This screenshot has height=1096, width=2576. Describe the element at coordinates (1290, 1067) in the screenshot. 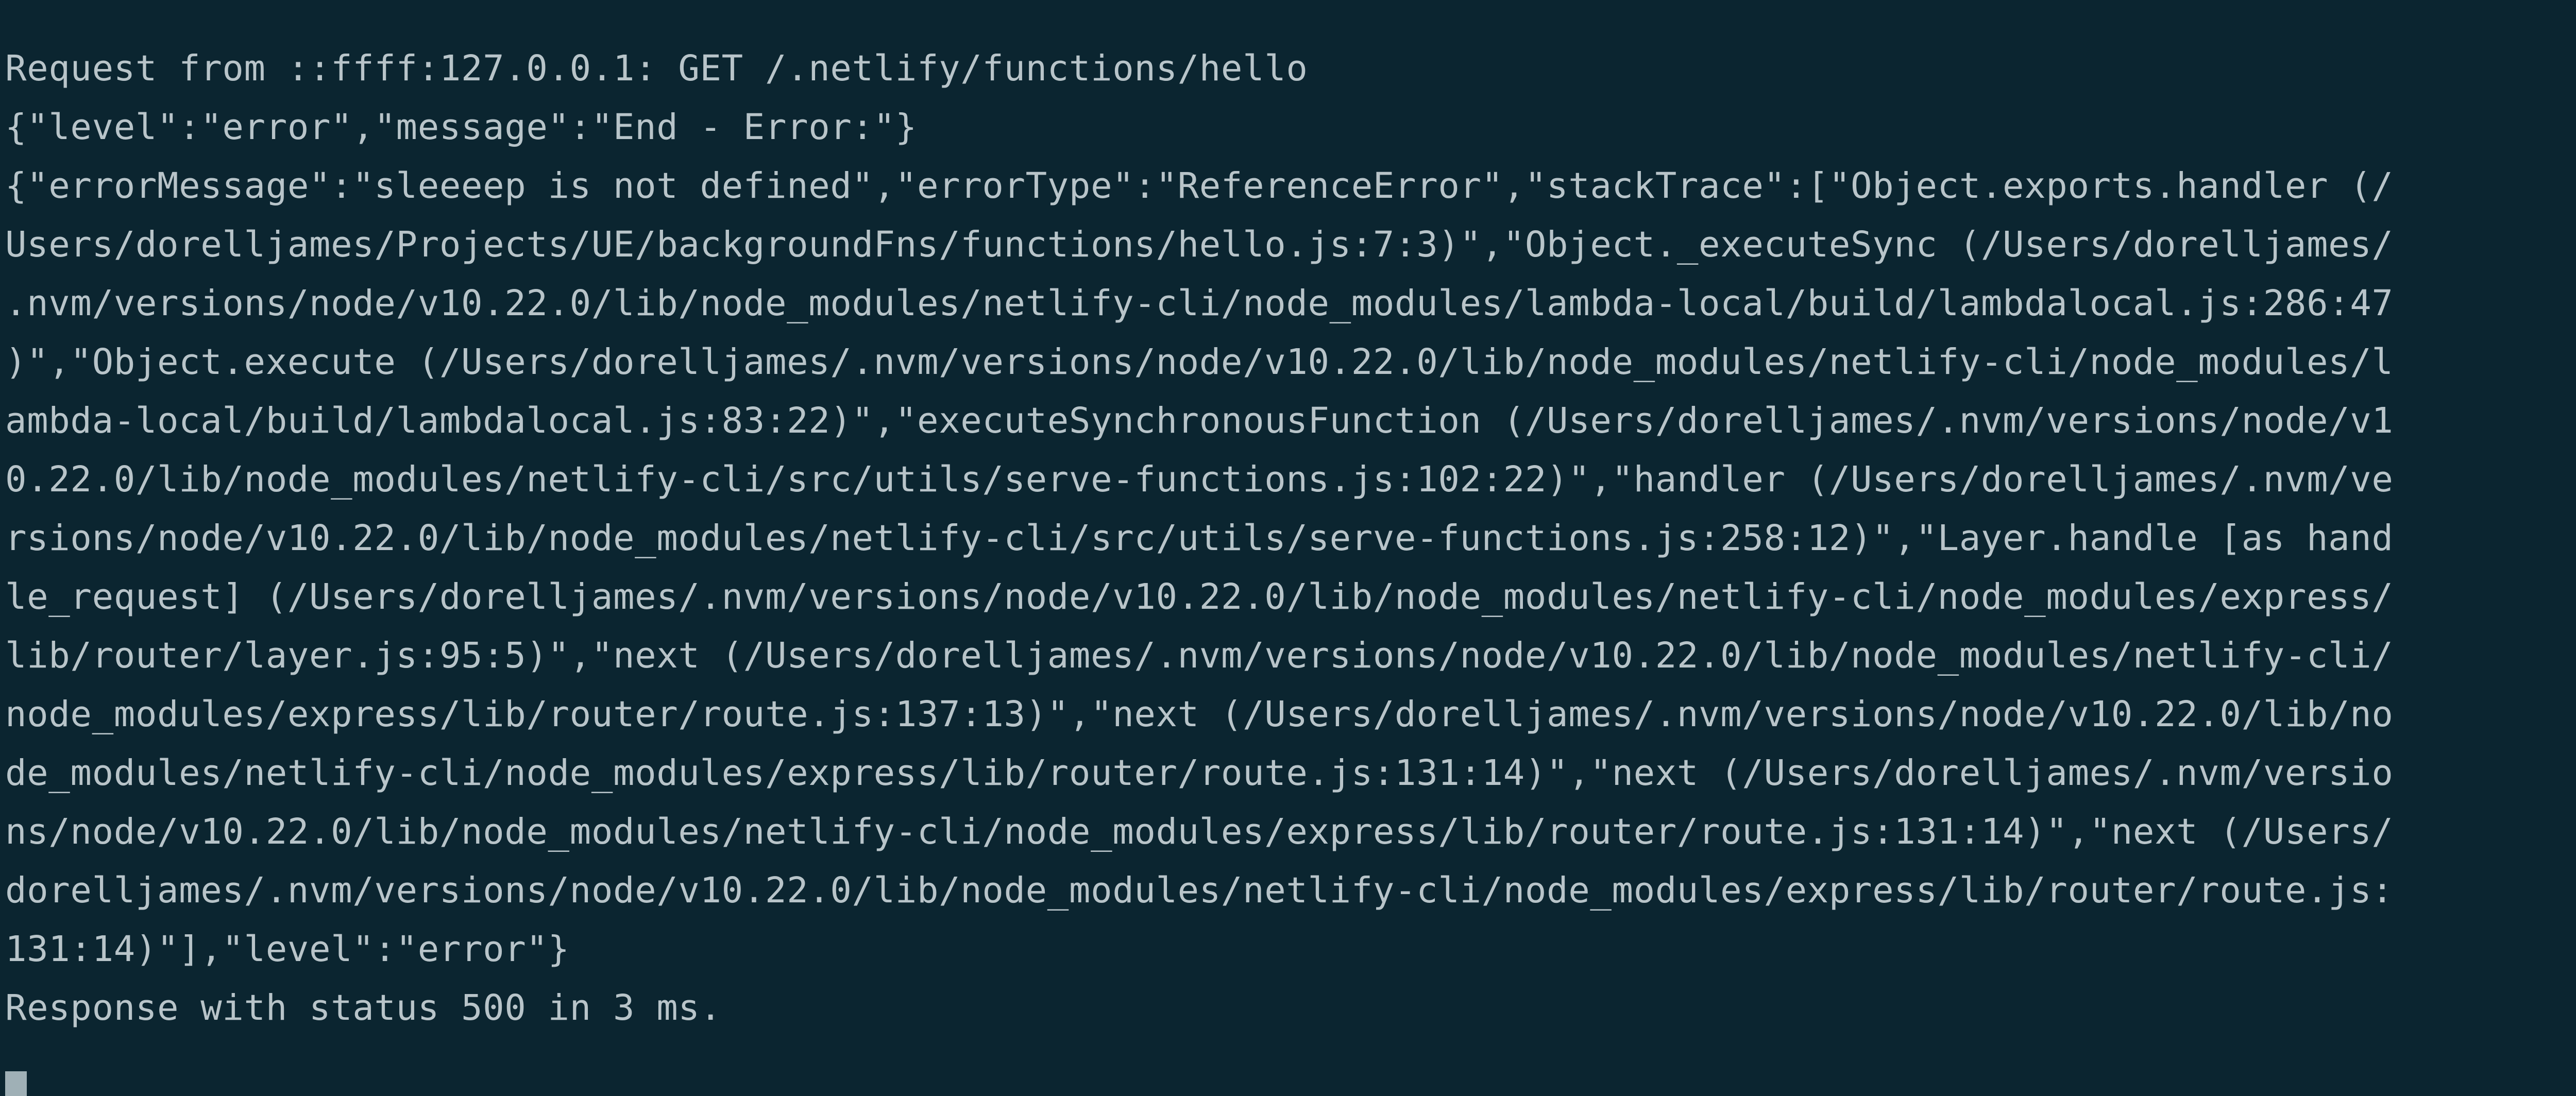

I see `prompt-line` at that location.